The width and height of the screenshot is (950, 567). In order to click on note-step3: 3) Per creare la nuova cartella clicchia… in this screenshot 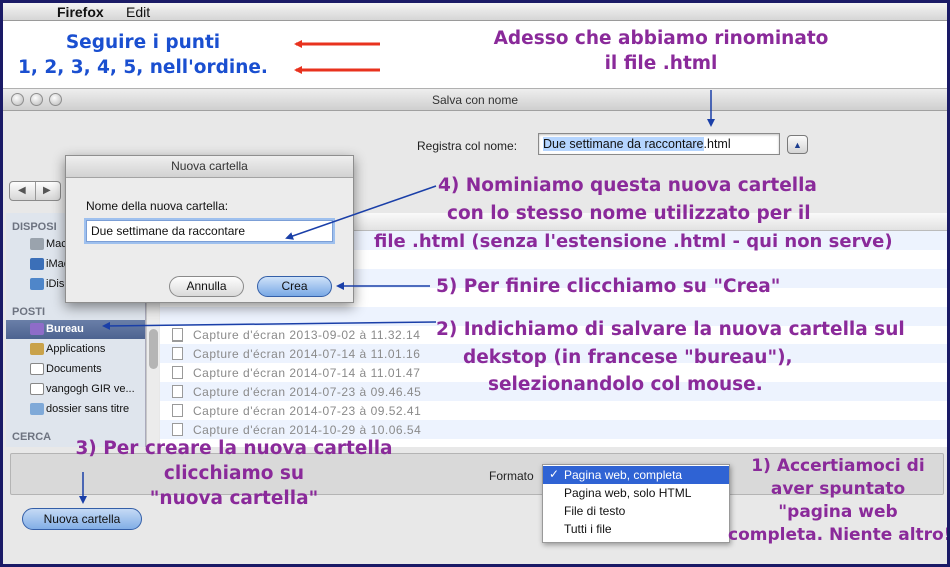, I will do `click(234, 473)`.